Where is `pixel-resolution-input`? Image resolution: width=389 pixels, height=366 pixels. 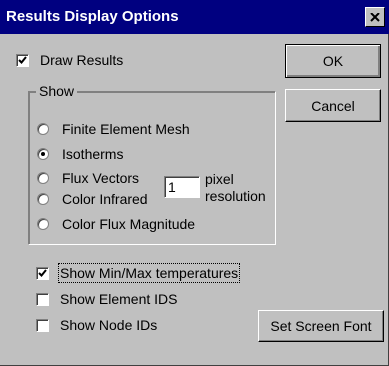 pixel-resolution-input is located at coordinates (182, 187).